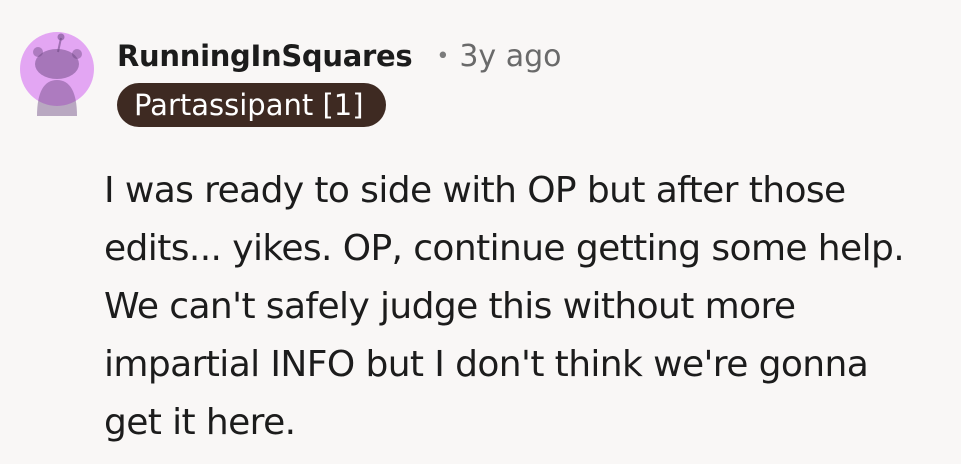  I want to click on comment-body-line: get it here., so click(200, 422).